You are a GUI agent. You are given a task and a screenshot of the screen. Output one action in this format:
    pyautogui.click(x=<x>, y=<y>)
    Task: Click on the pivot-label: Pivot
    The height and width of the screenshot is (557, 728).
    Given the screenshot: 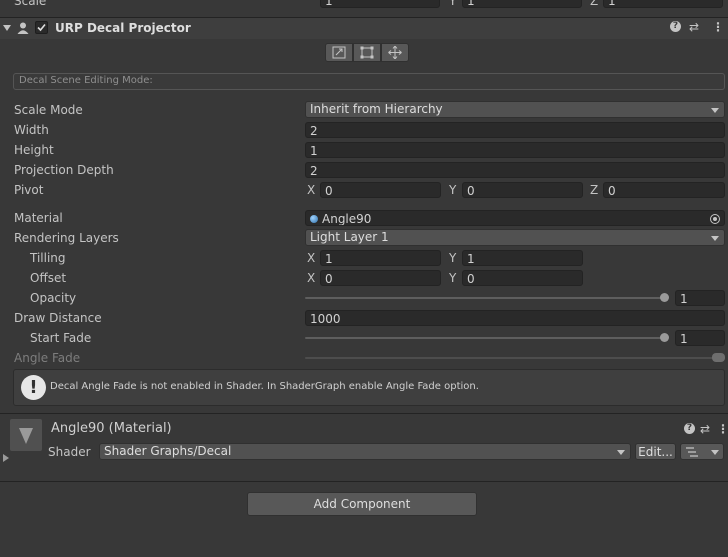 What is the action you would take?
    pyautogui.click(x=29, y=190)
    